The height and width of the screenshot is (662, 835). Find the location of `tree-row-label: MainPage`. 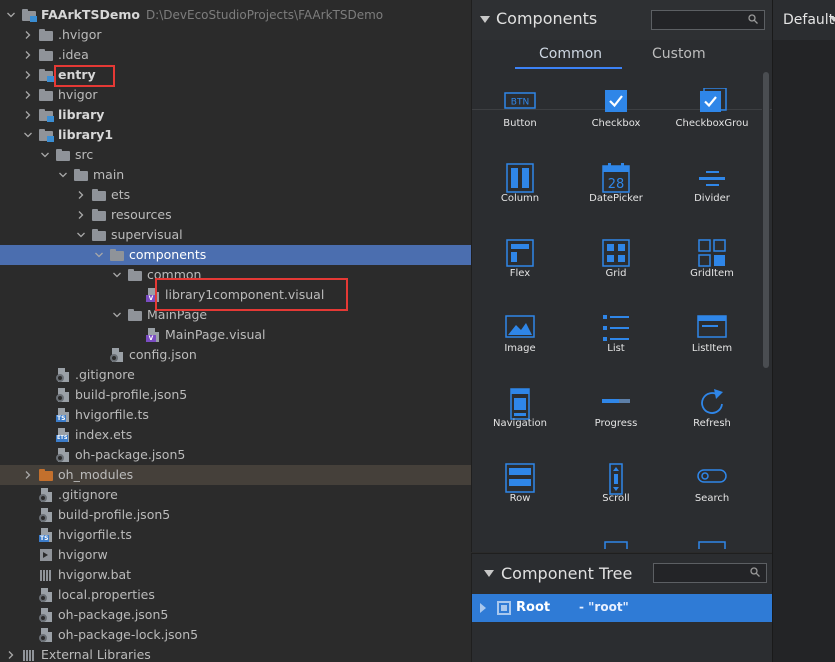

tree-row-label: MainPage is located at coordinates (177, 314).